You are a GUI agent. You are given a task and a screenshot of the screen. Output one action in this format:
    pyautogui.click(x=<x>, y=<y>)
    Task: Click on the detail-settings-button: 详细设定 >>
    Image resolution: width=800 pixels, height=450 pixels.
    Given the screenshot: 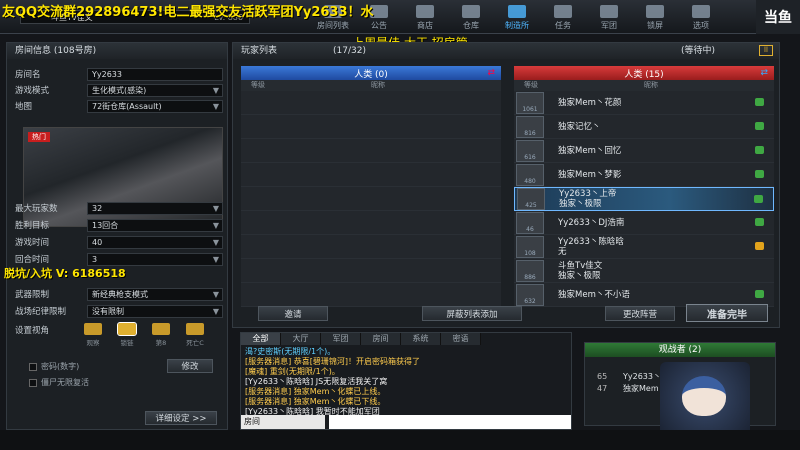 What is the action you would take?
    pyautogui.click(x=181, y=418)
    